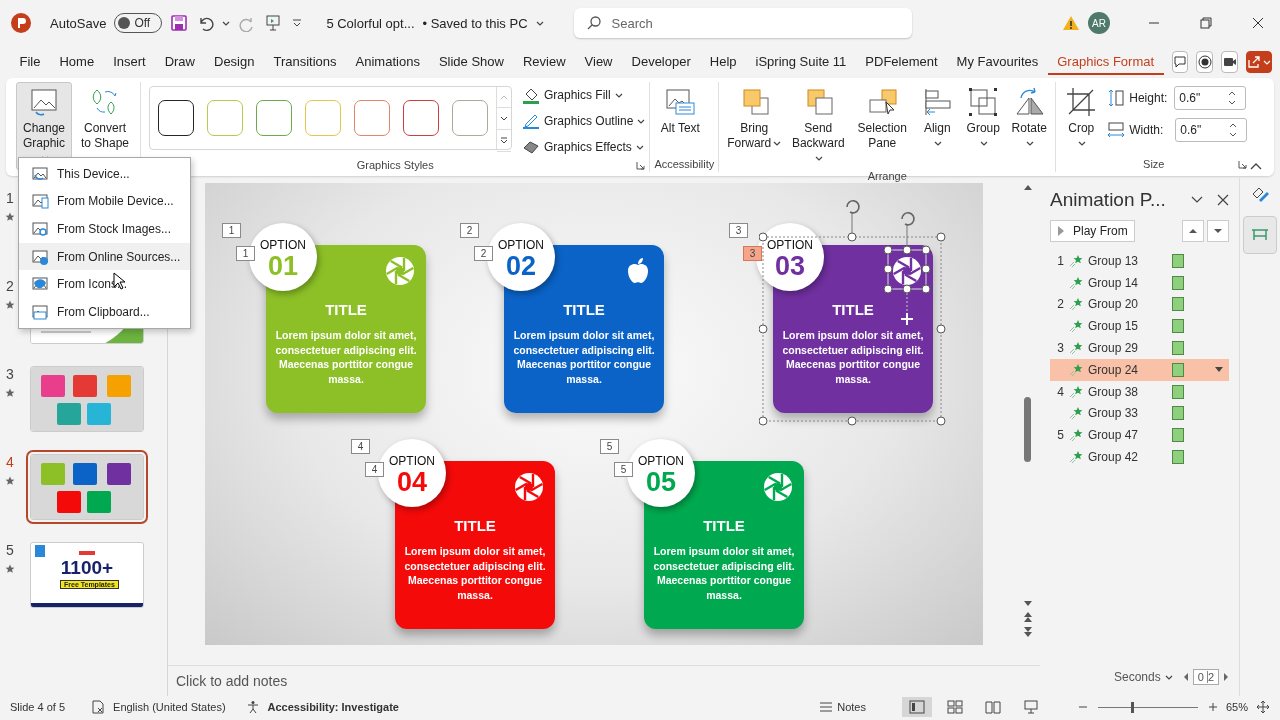  What do you see at coordinates (411, 482) in the screenshot?
I see `option-number: 04` at bounding box center [411, 482].